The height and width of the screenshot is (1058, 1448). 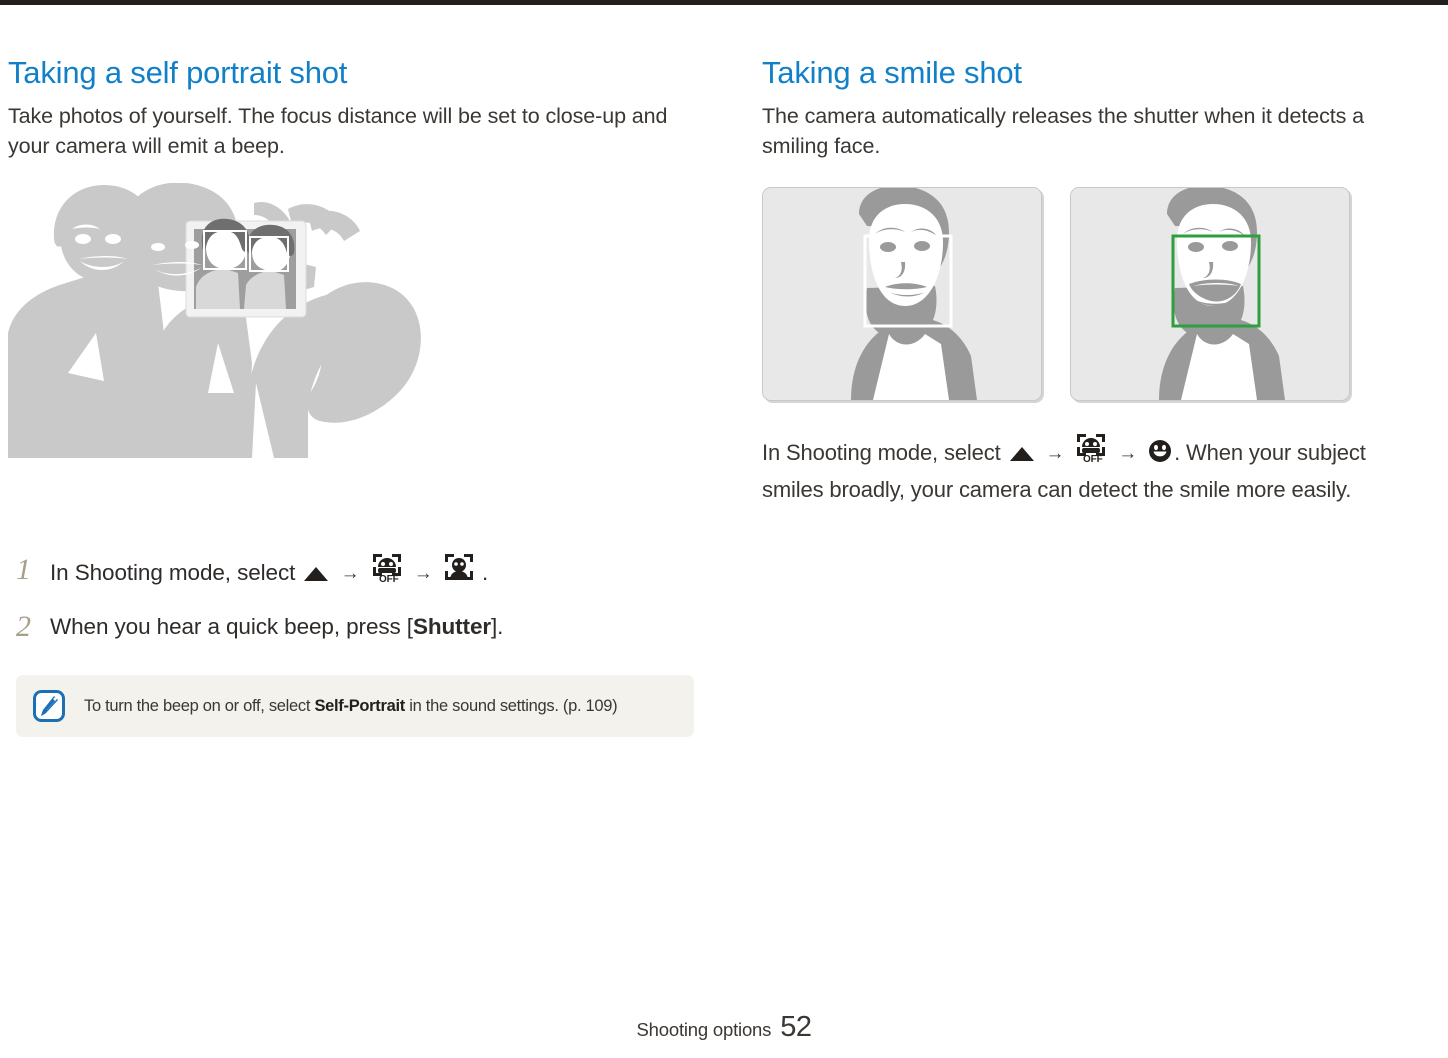 What do you see at coordinates (1160, 456) in the screenshot?
I see `smile-icon` at bounding box center [1160, 456].